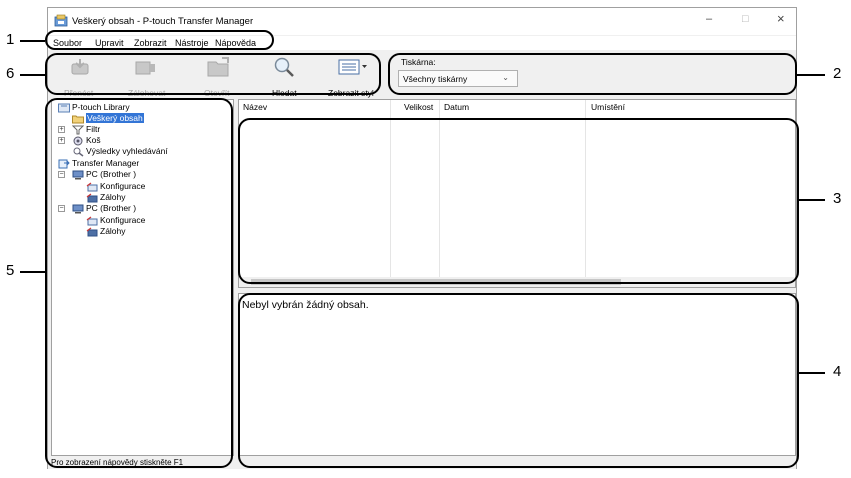 This screenshot has width=851, height=478. Describe the element at coordinates (418, 107) in the screenshot. I see `column-header-size: Velikost` at that location.